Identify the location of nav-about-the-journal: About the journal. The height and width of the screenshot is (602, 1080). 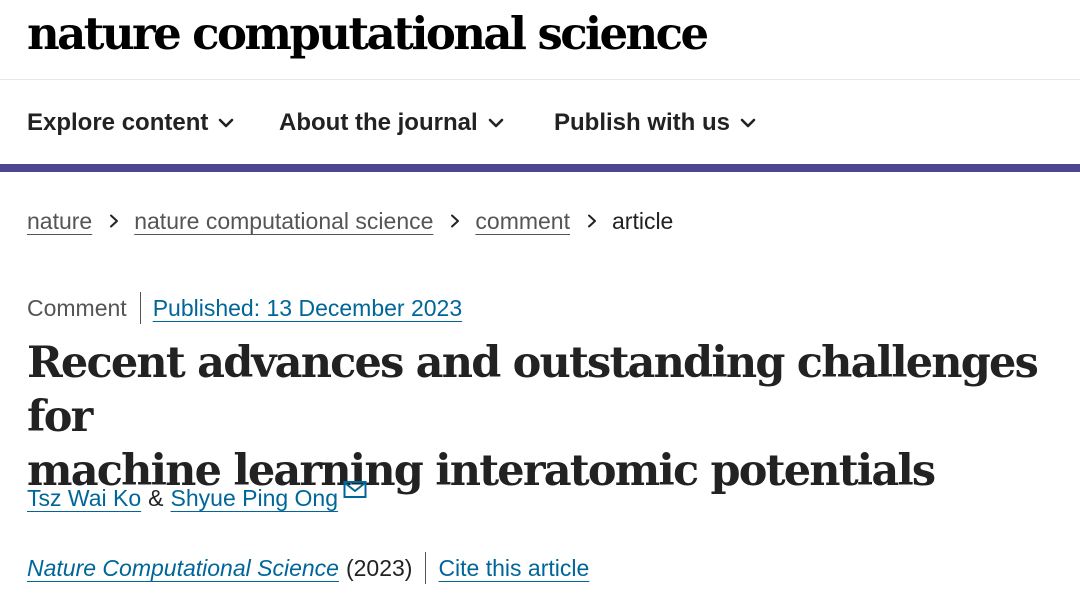
(391, 123).